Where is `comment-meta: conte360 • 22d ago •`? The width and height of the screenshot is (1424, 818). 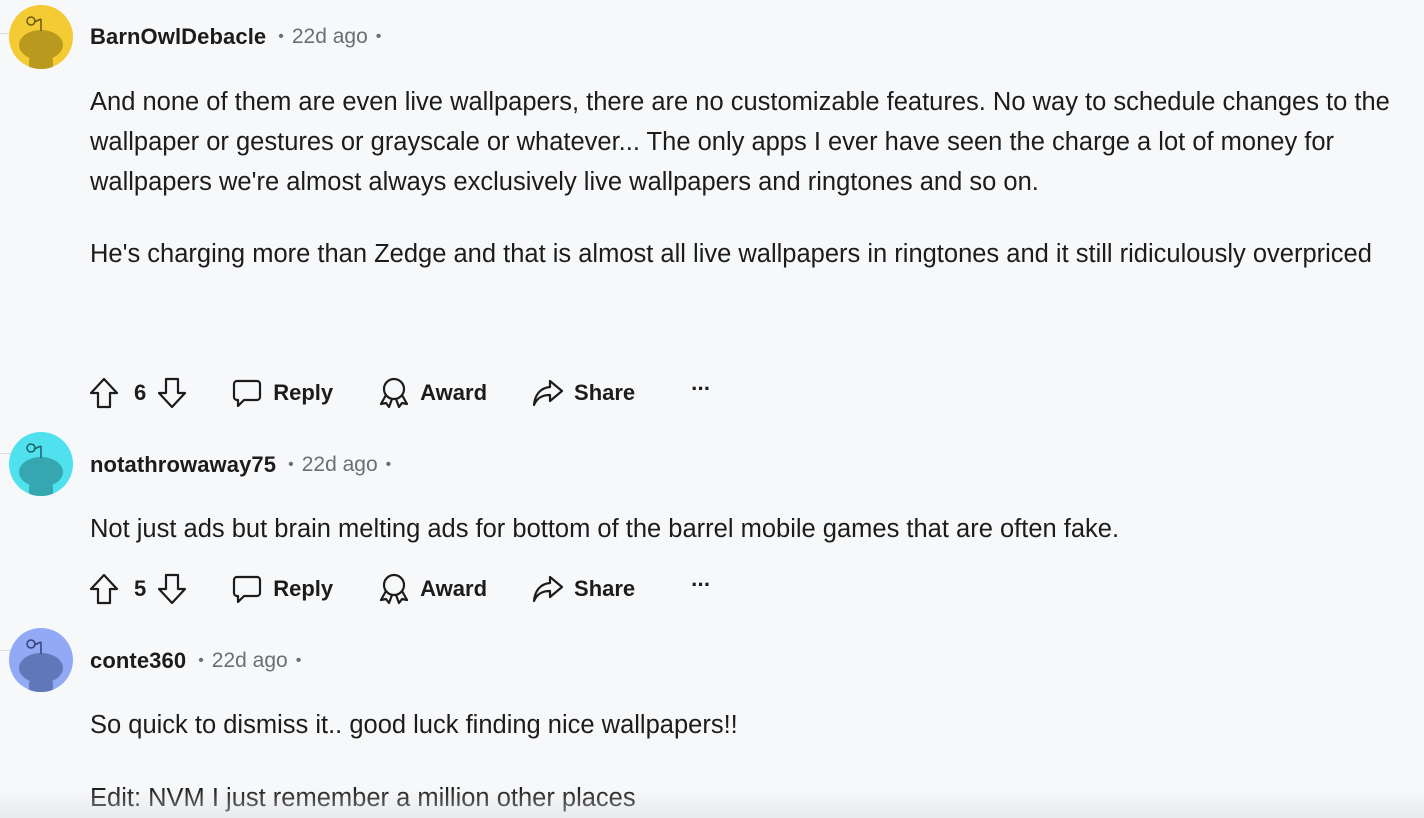
comment-meta: conte360 • 22d ago • is located at coordinates (195, 661).